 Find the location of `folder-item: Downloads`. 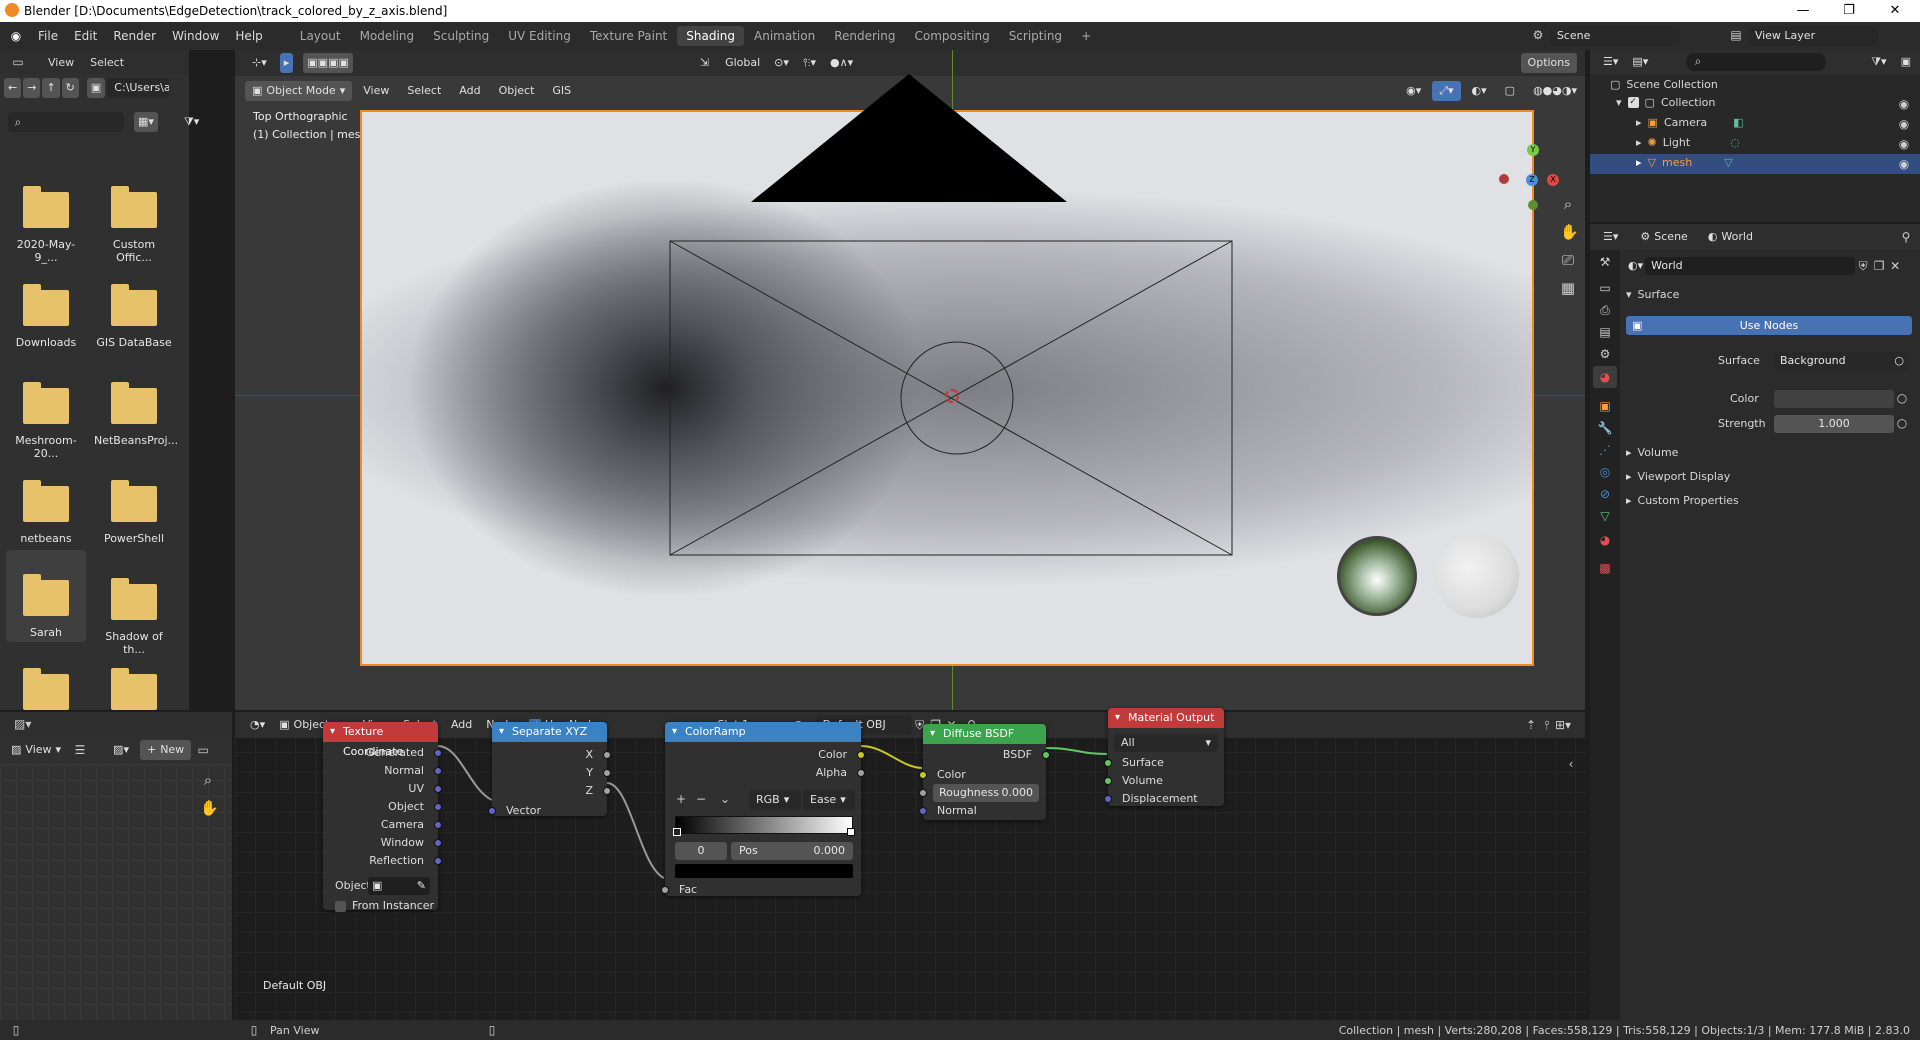

folder-item: Downloads is located at coordinates (46, 314).